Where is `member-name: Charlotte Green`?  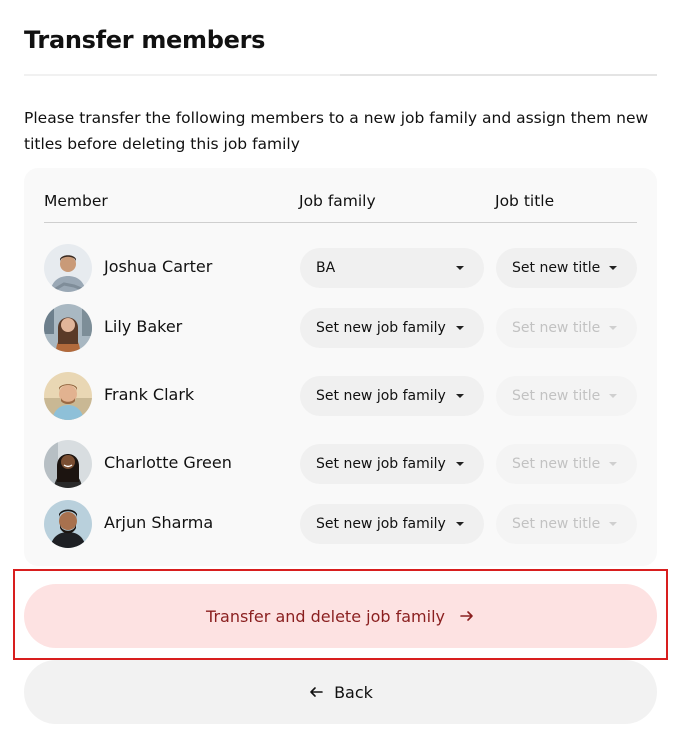
member-name: Charlotte Green is located at coordinates (168, 462).